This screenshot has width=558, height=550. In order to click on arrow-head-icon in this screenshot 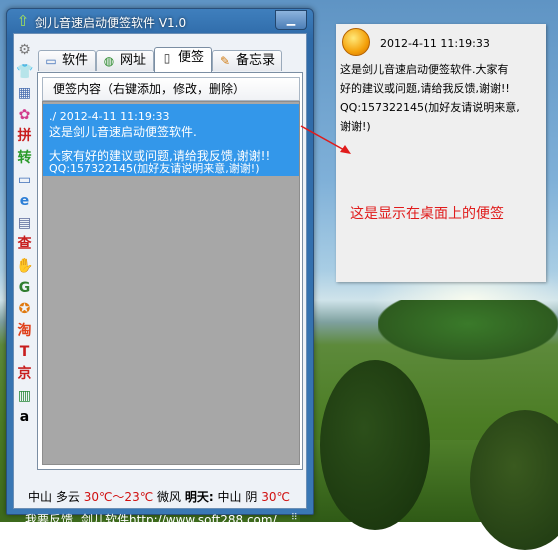, I will do `click(345, 149)`.